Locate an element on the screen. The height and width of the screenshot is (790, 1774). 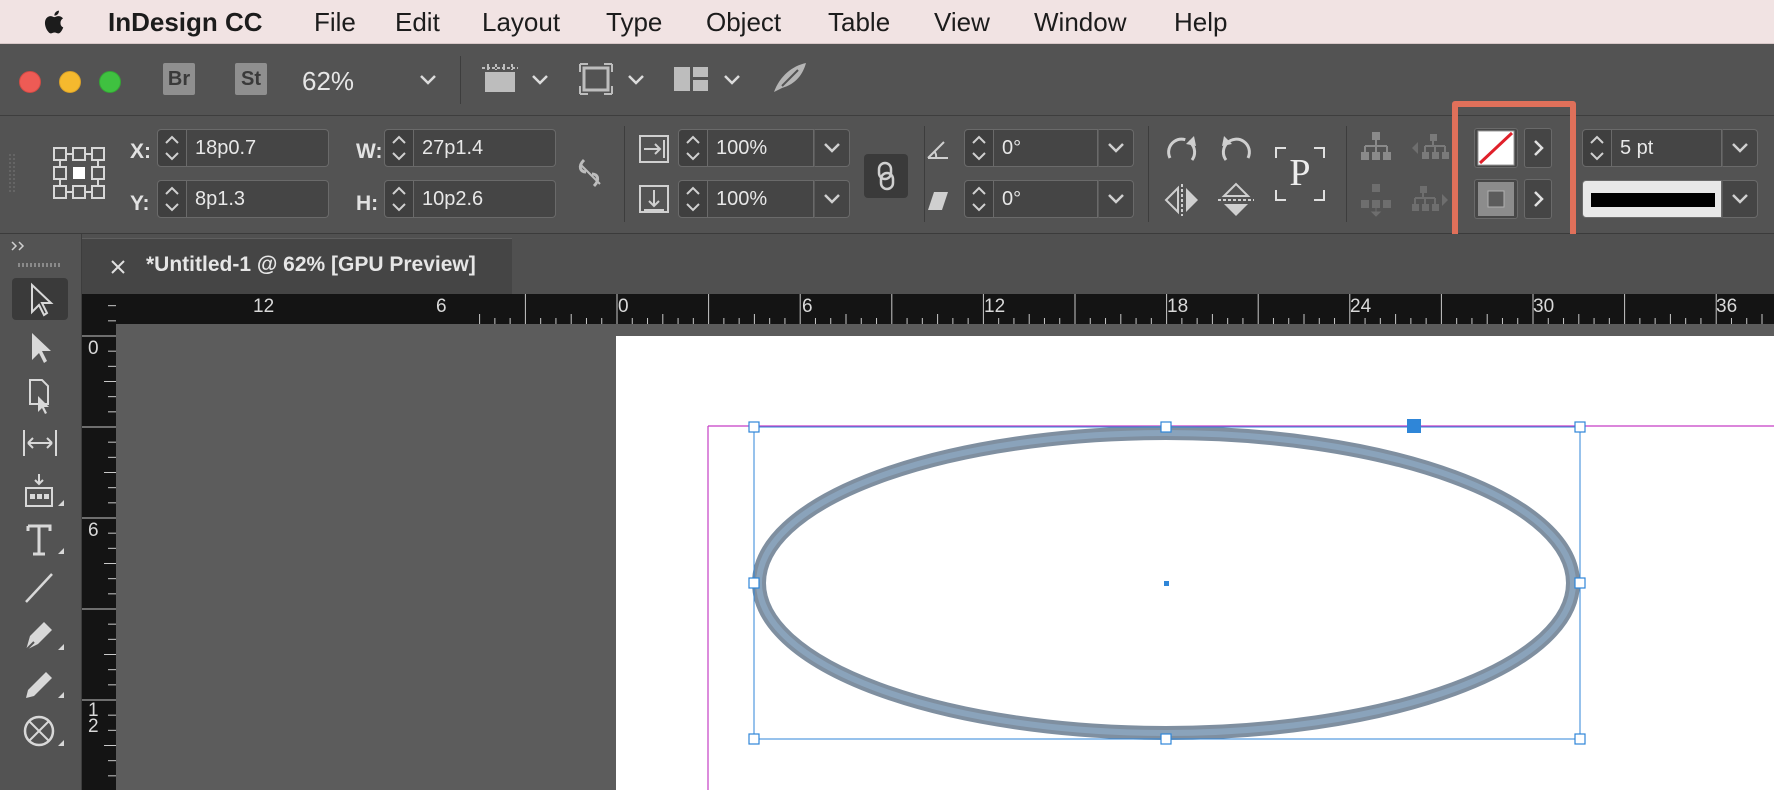
pencil-tool is located at coordinates (40, 683).